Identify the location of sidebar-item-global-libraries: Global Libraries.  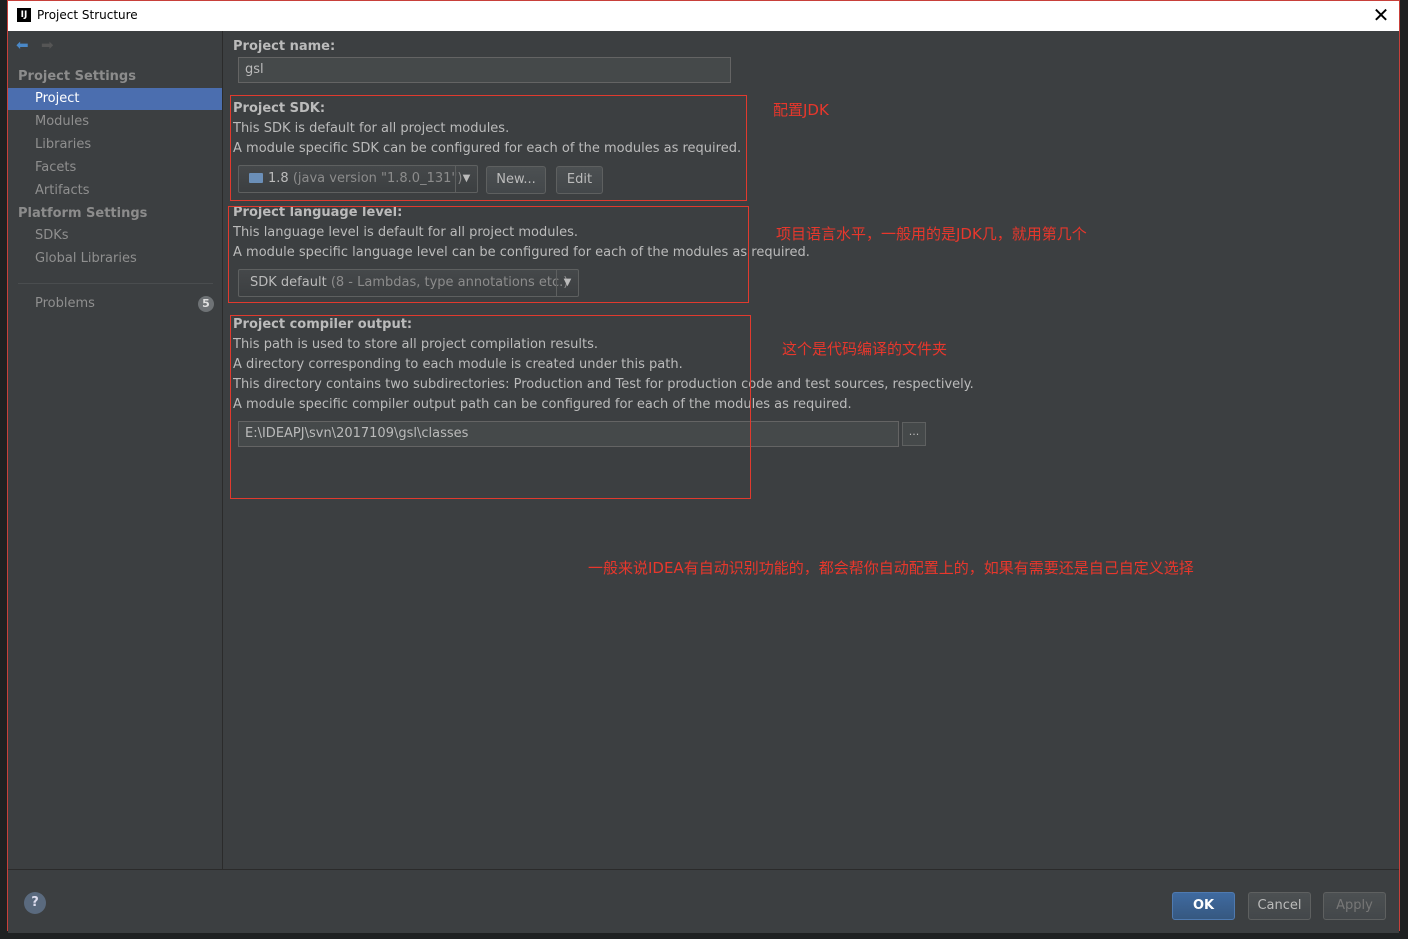
(115, 259).